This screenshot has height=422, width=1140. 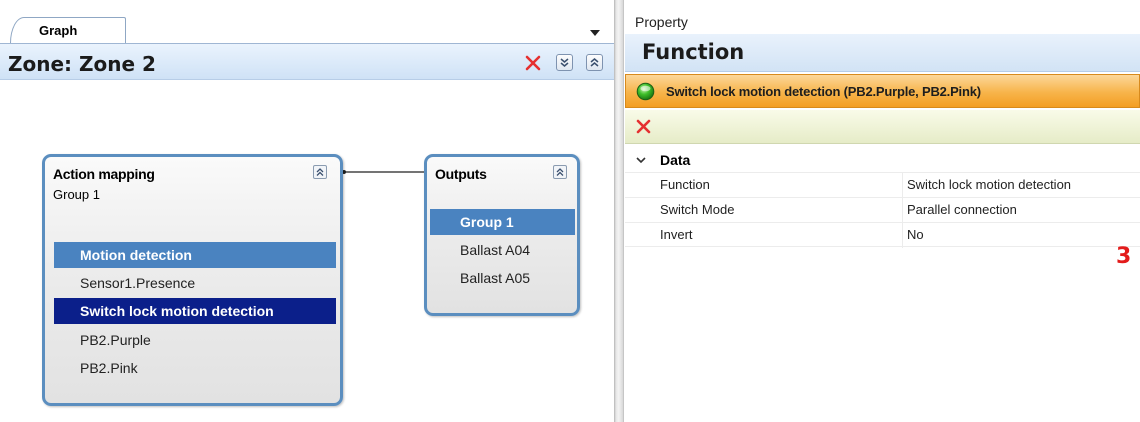 What do you see at coordinates (307, 62) in the screenshot?
I see `zone-header: Zone: Zone 2` at bounding box center [307, 62].